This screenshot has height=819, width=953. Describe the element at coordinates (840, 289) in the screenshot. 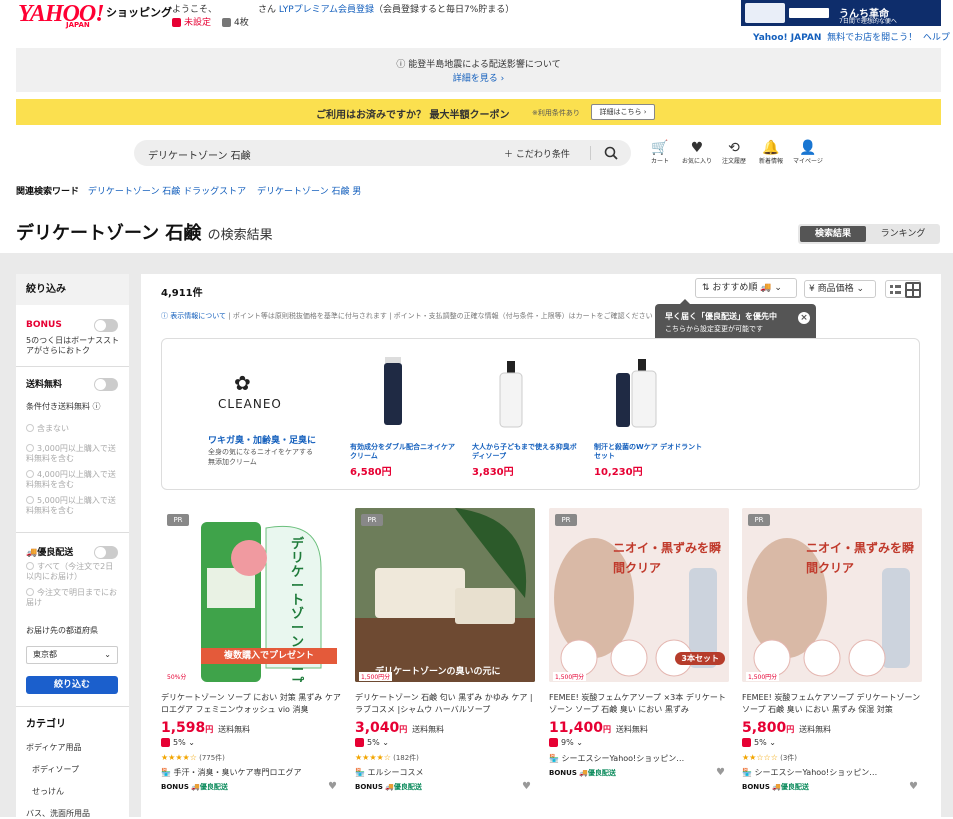

I see `price-dropdown: ¥ 商品価格 ⌄` at that location.